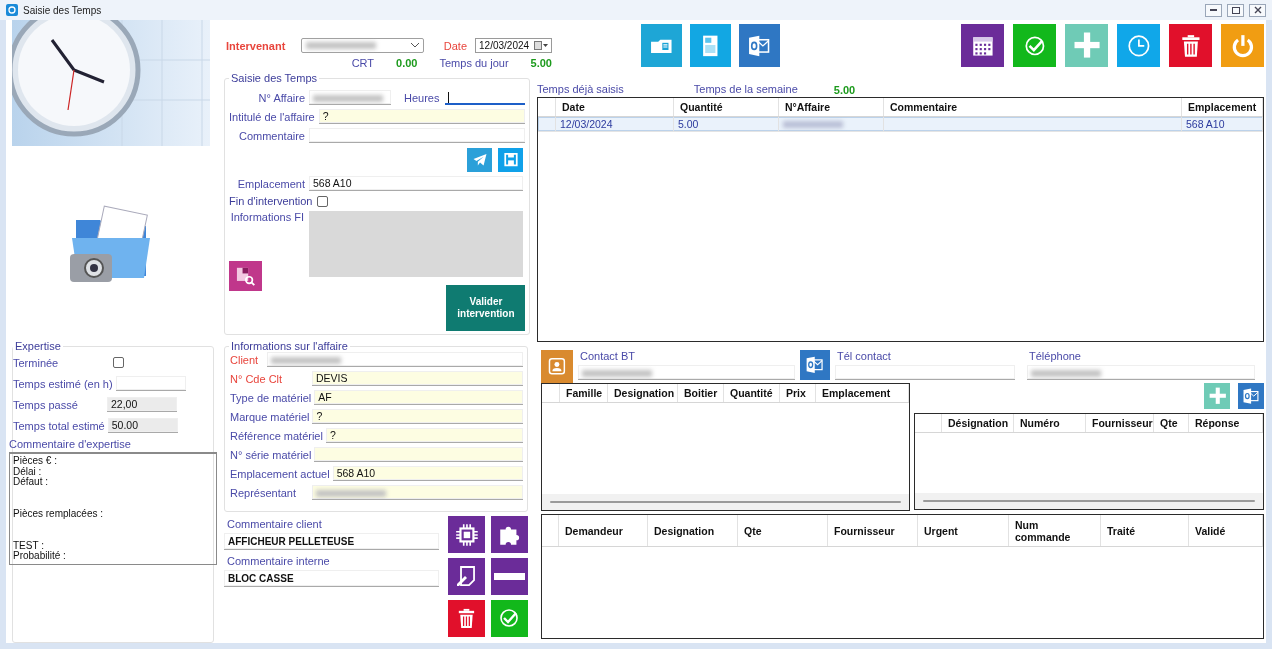  What do you see at coordinates (701, 393) in the screenshot?
I see `column-header: Boitier` at bounding box center [701, 393].